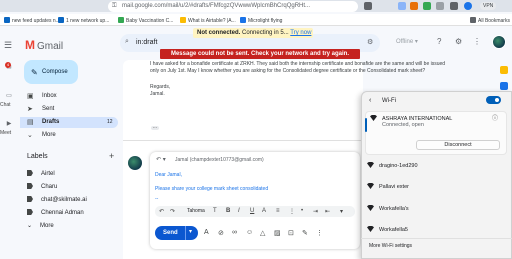 This screenshot has height=259, width=512. Describe the element at coordinates (370, 100) in the screenshot. I see `back-arrow-icon: ‹` at that location.